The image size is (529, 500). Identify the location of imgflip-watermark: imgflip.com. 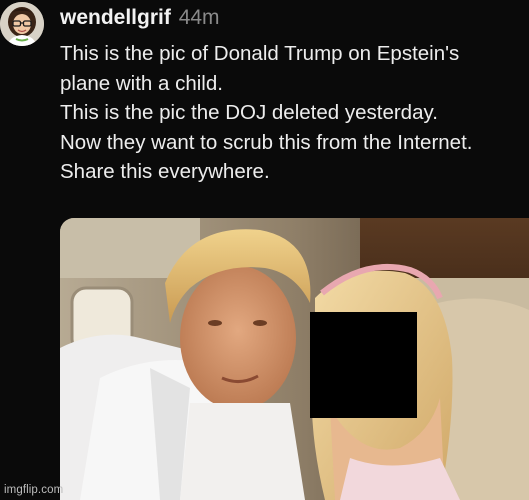
(34, 490).